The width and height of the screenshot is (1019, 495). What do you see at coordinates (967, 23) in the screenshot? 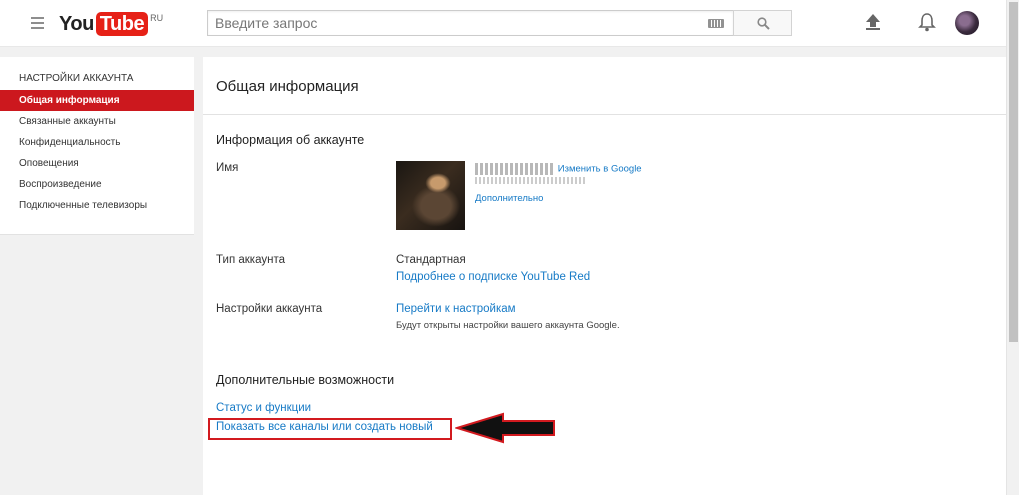
I see `account-avatar` at bounding box center [967, 23].